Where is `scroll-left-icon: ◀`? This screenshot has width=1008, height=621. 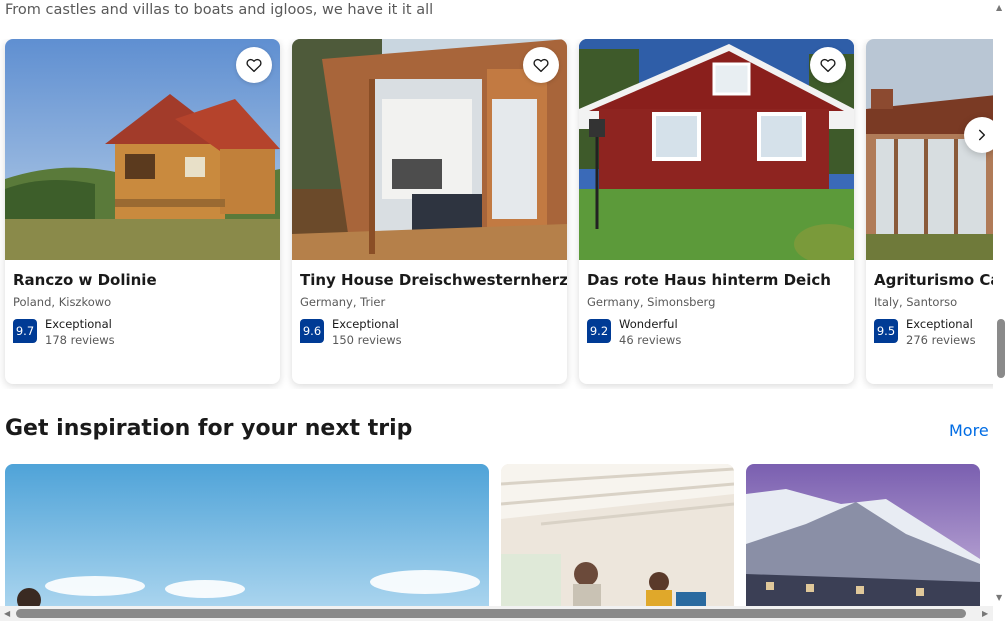
scroll-left-icon: ◀ is located at coordinates (7, 614).